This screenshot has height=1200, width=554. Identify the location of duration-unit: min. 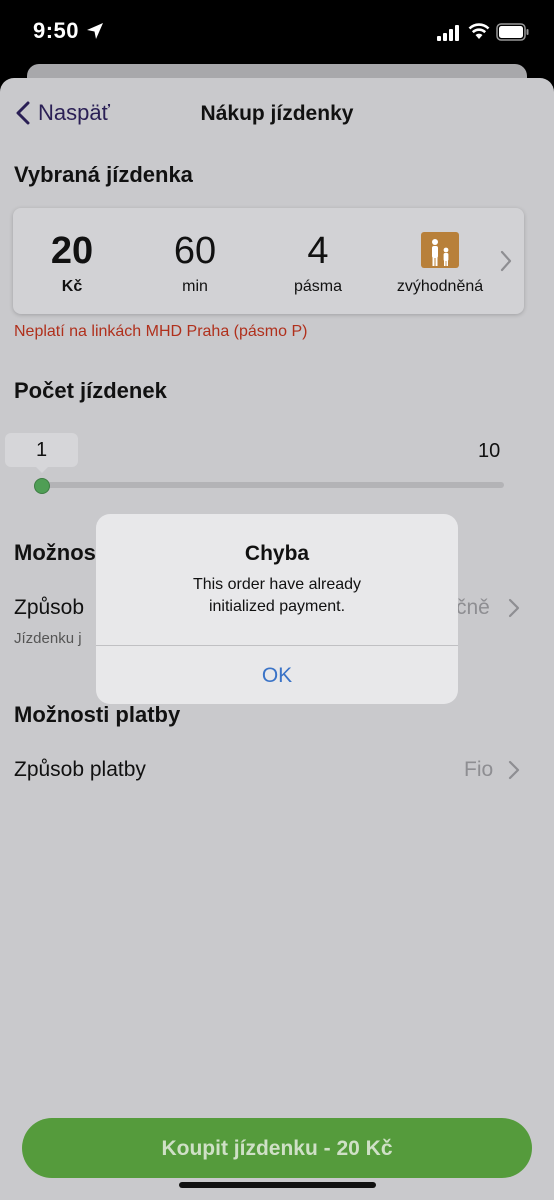
(195, 286).